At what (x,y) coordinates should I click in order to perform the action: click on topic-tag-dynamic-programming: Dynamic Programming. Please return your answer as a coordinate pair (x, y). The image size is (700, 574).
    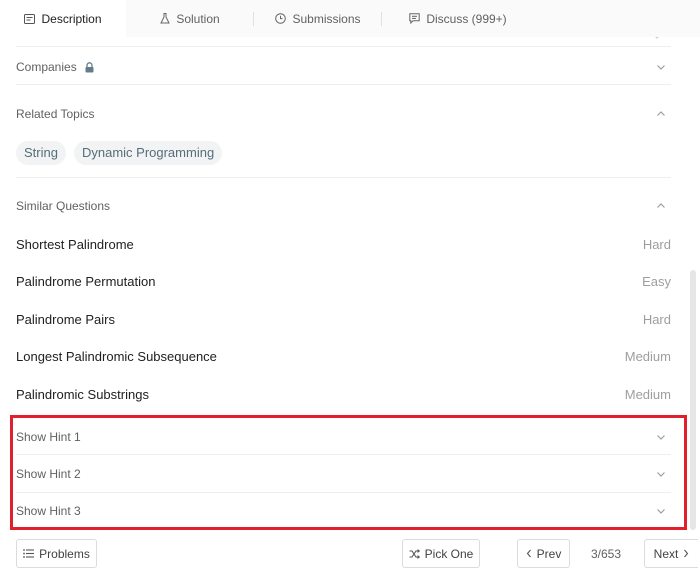
    Looking at the image, I should click on (148, 153).